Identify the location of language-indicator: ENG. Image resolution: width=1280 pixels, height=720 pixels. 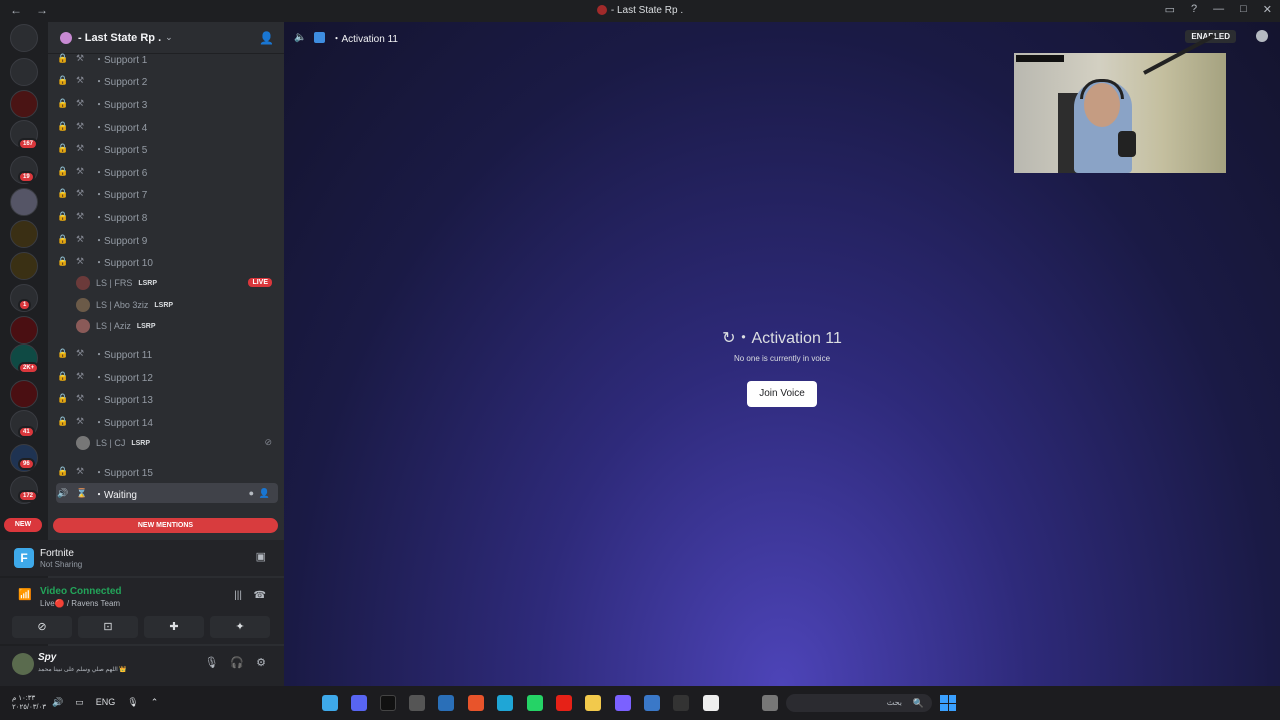
(106, 702).